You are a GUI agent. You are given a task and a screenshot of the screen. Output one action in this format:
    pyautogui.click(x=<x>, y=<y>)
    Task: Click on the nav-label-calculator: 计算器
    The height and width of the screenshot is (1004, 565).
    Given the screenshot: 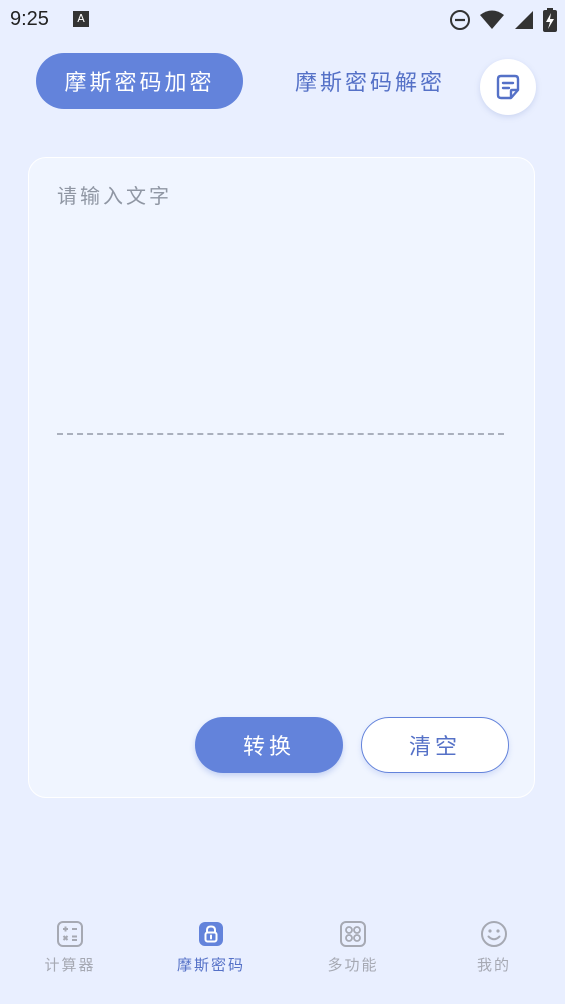 What is the action you would take?
    pyautogui.click(x=70, y=965)
    